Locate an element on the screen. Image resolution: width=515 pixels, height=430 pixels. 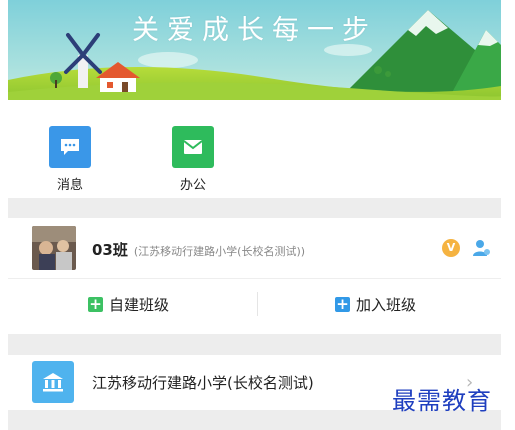
class-name: 03班 is located at coordinates (110, 250).